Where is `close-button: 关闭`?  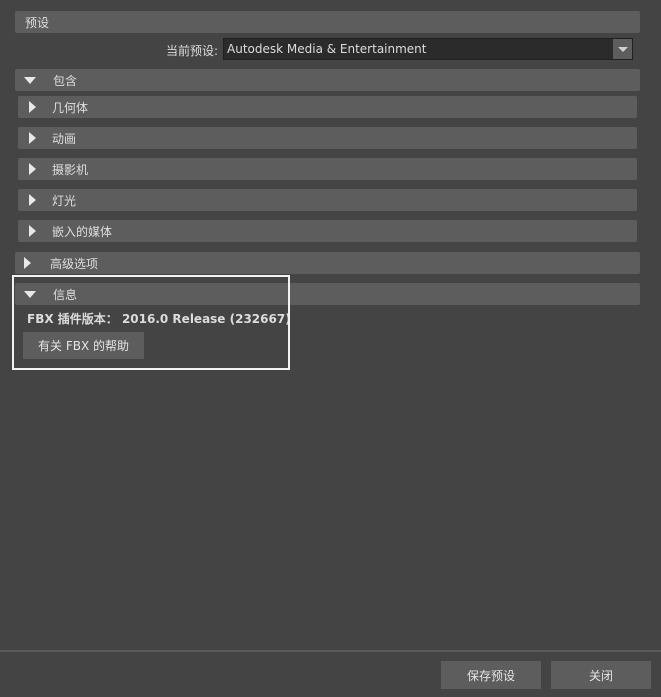 close-button: 关闭 is located at coordinates (601, 675).